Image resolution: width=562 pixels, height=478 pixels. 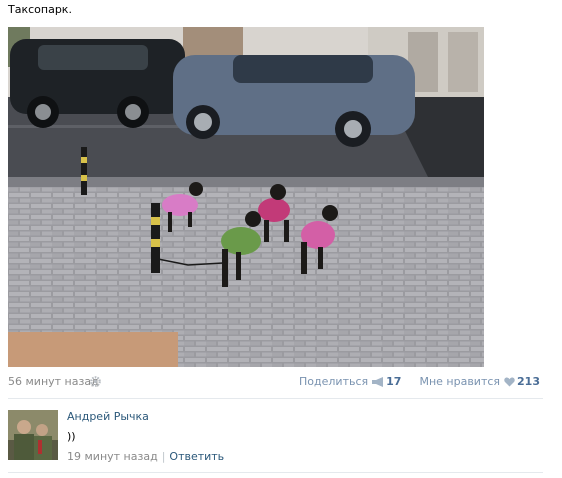 What do you see at coordinates (528, 381) in the screenshot?
I see `like-count: 213` at bounding box center [528, 381].